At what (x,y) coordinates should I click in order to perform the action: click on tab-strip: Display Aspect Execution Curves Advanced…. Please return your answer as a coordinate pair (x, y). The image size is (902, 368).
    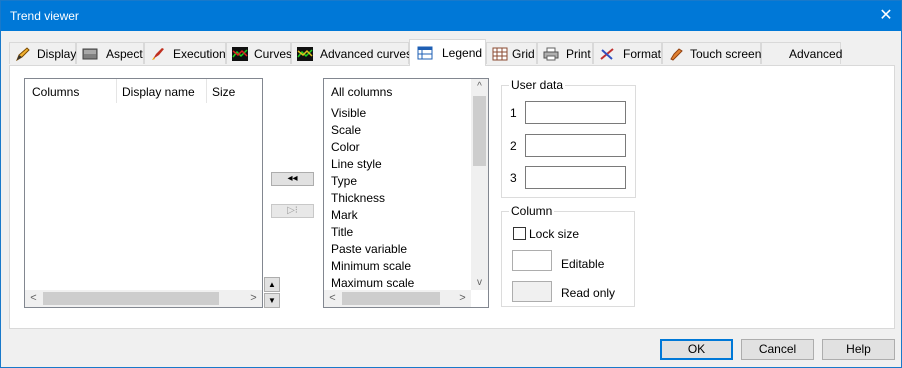
    Looking at the image, I should click on (452, 52).